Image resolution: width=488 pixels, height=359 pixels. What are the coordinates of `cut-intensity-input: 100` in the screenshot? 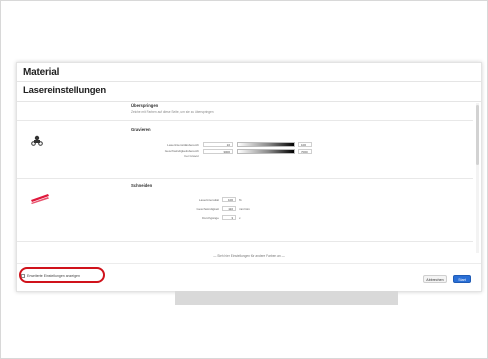 It's located at (229, 199).